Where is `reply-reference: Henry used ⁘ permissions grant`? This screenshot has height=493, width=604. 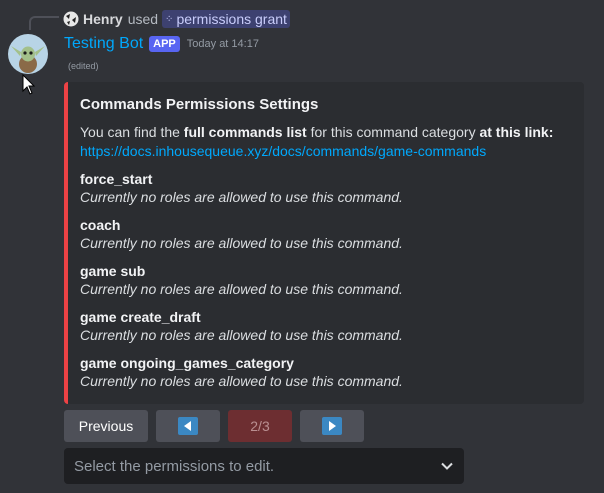
reply-reference: Henry used ⁘ permissions grant is located at coordinates (176, 19).